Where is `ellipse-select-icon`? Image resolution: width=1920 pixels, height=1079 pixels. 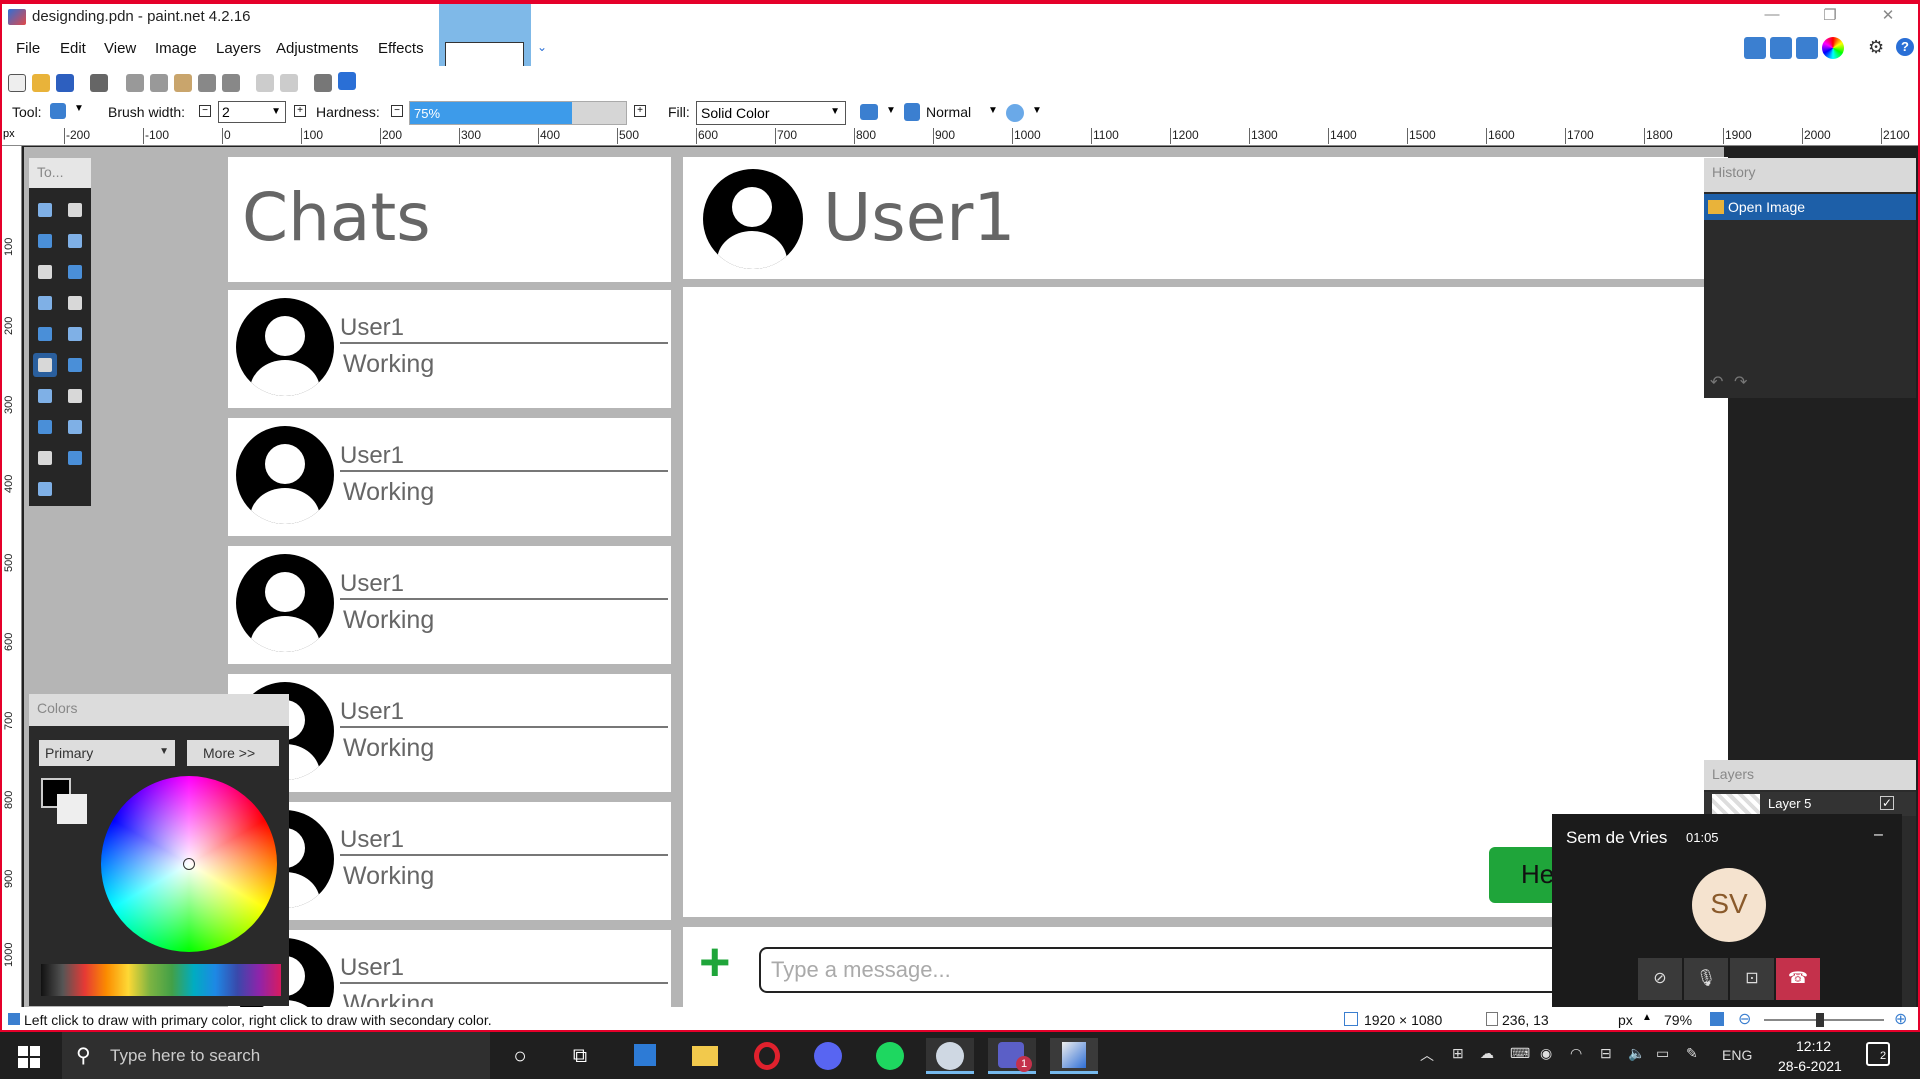
ellipse-select-icon is located at coordinates (45, 272).